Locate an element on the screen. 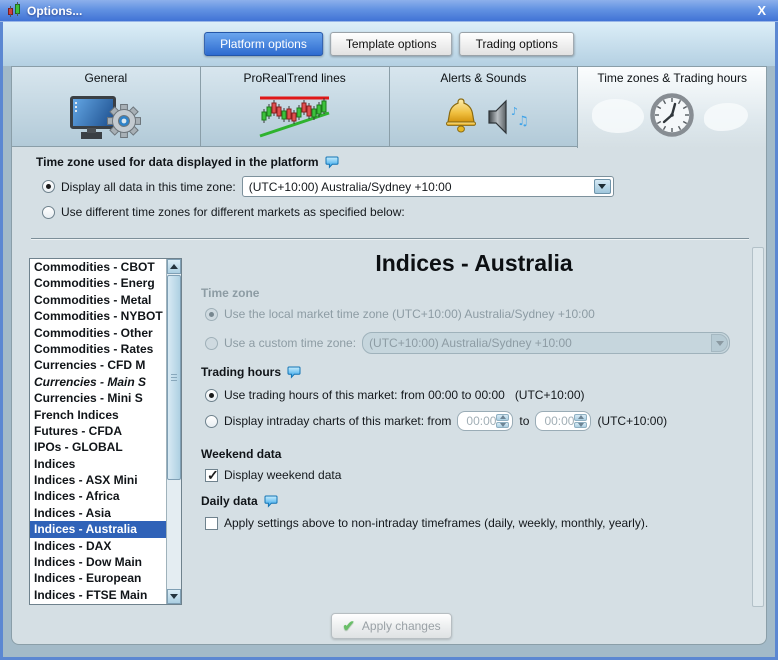 The width and height of the screenshot is (778, 660). weekend-data-checkbox is located at coordinates (212, 475).